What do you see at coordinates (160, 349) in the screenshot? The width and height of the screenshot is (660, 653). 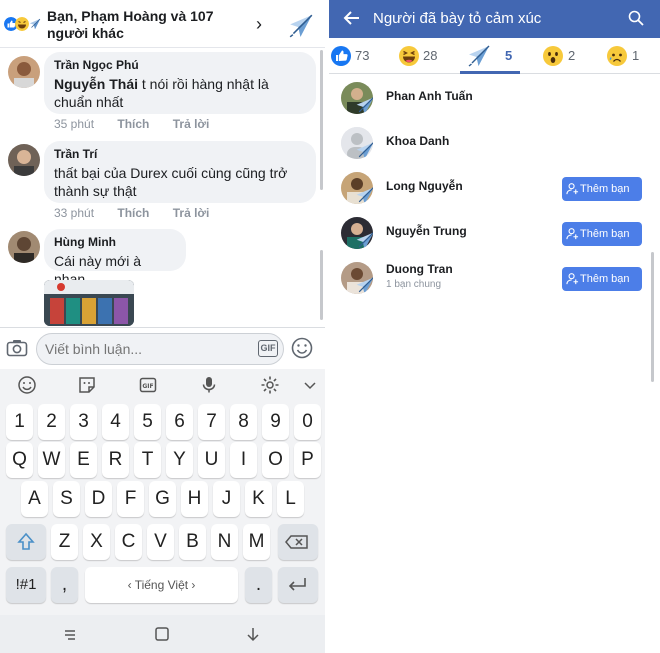 I see `comment-input` at bounding box center [160, 349].